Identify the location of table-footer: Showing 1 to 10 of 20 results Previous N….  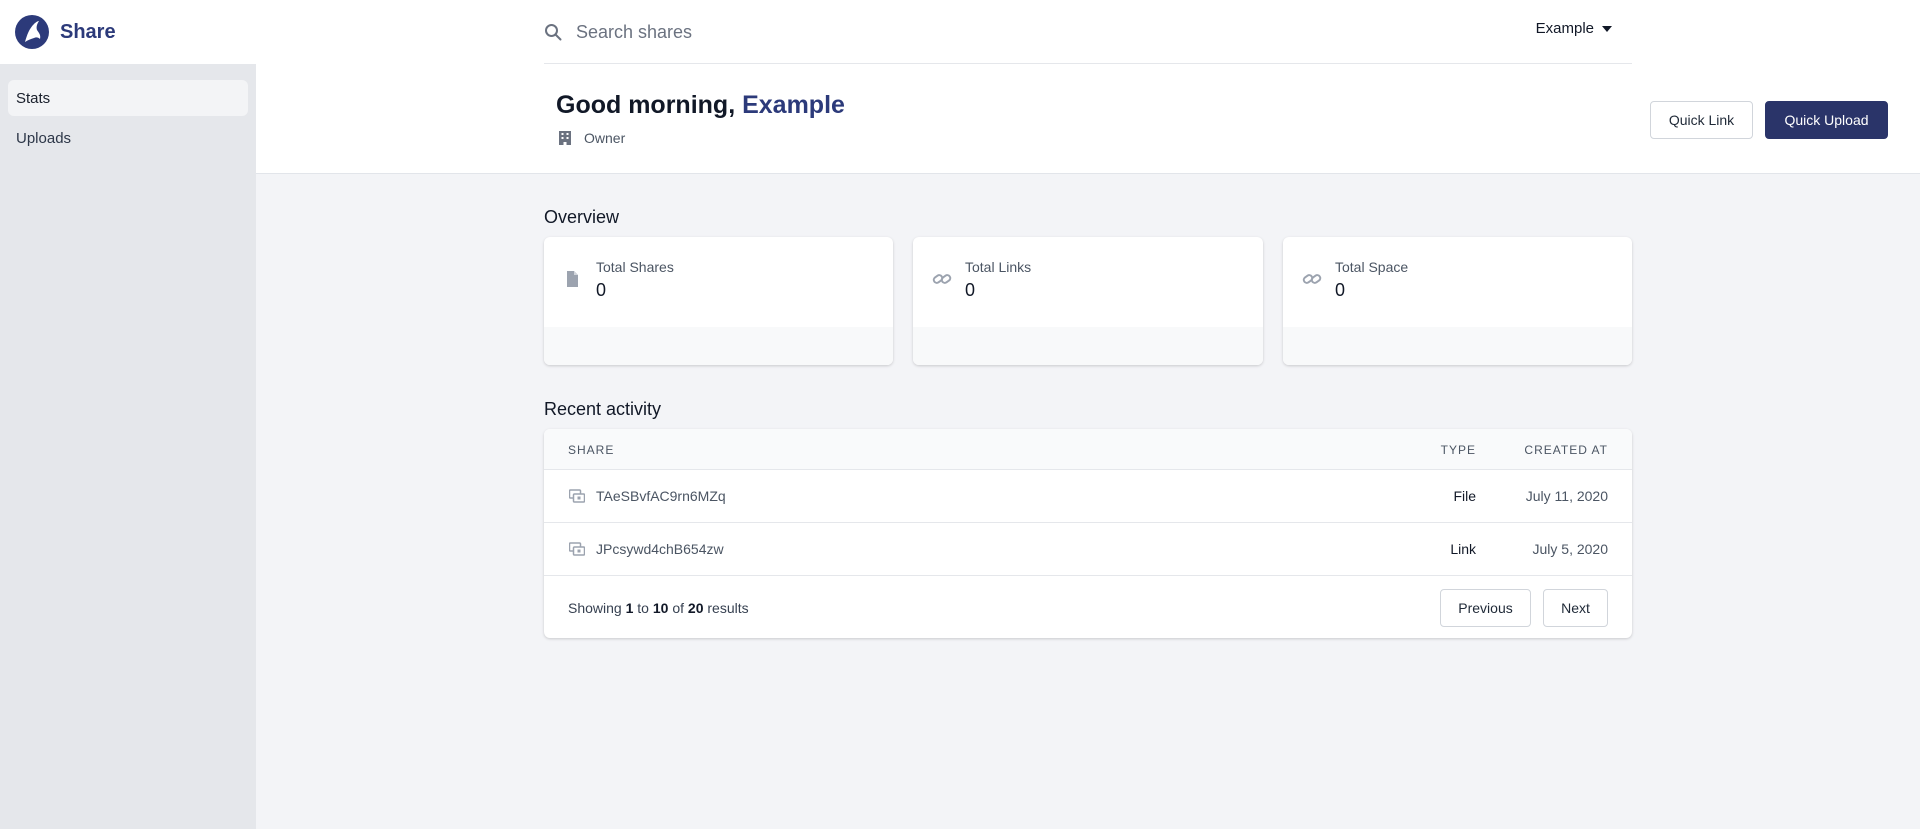
(1088, 607).